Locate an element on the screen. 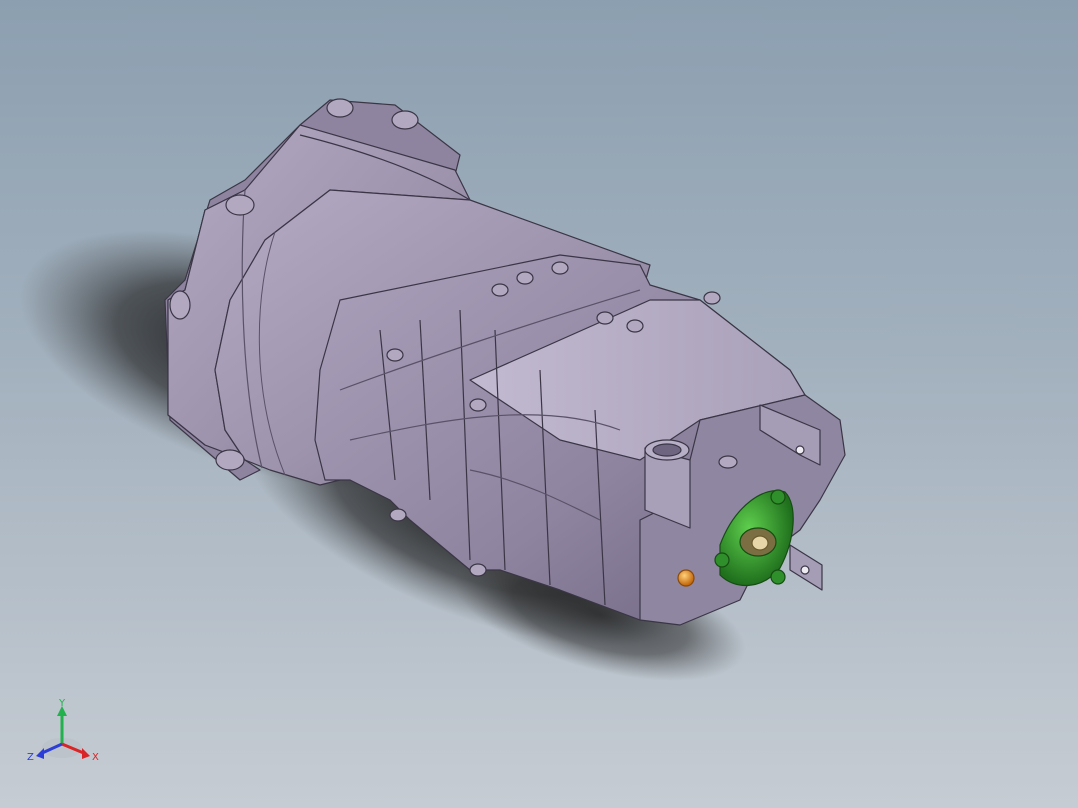  drain-bolt is located at coordinates (686, 578).